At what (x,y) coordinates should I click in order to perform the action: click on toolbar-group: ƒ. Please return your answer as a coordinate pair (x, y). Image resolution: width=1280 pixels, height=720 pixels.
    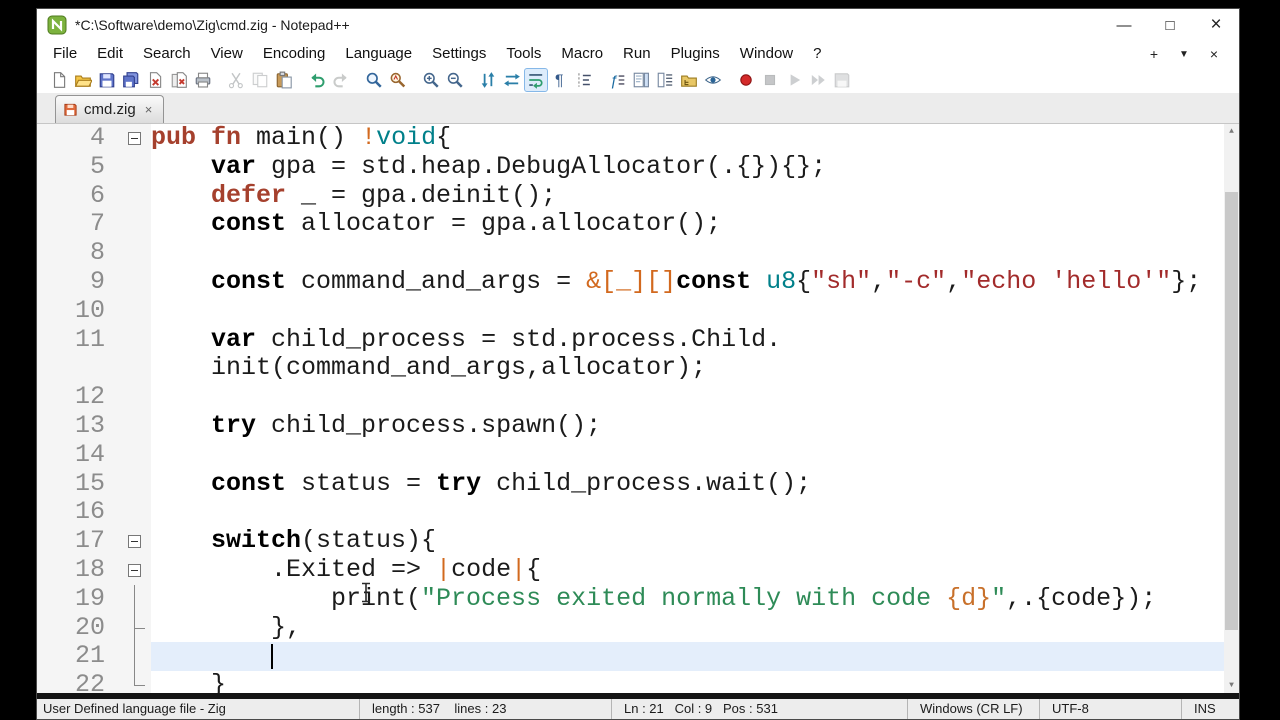
    Looking at the image, I should click on (665, 80).